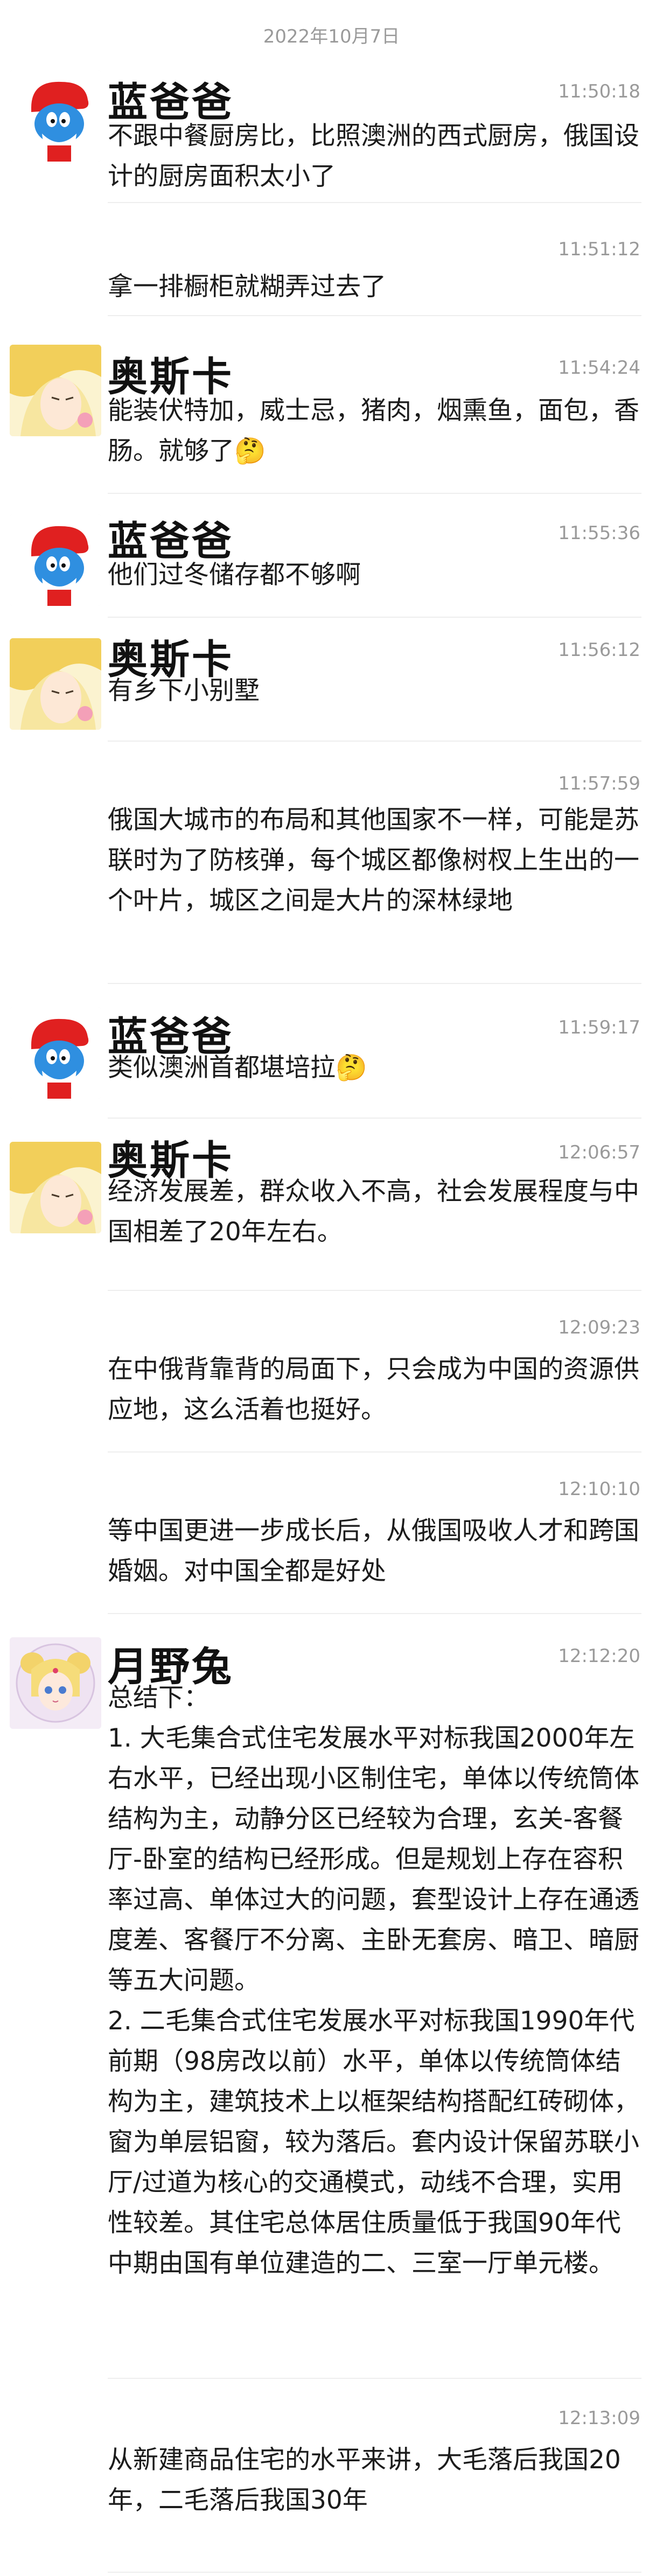  I want to click on chat-message: 奥斯卡 11:54:24 能装伏特加，威士忌，猪肉，烟熏鱼，面包，香肠。就够了🤔, so click(331, 404).